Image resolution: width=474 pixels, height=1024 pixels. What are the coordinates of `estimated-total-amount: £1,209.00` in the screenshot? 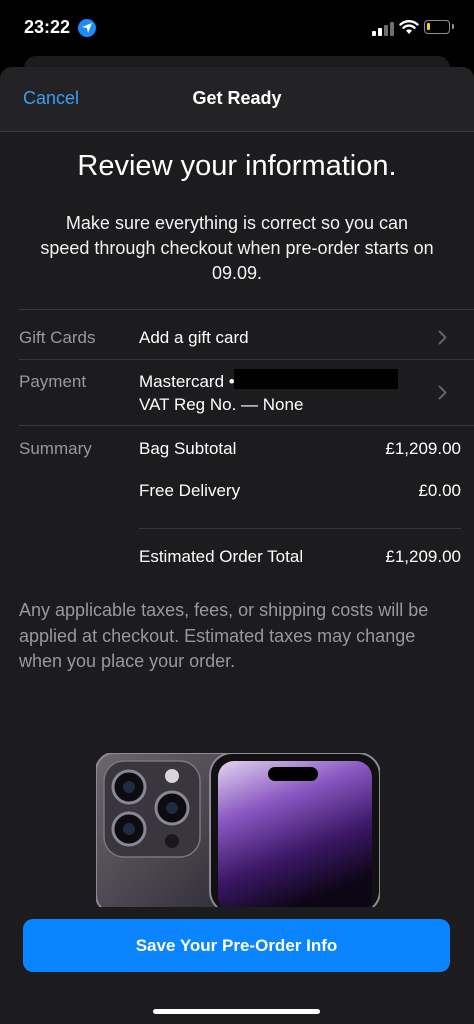 It's located at (423, 556).